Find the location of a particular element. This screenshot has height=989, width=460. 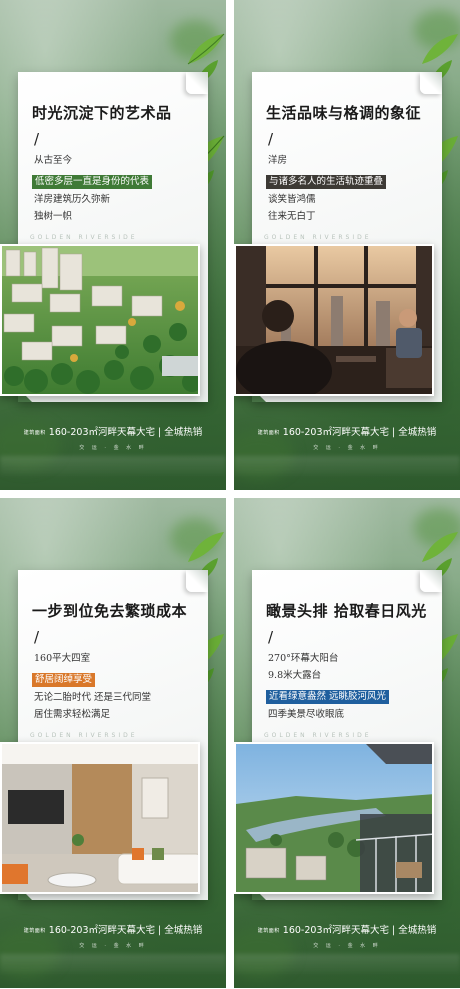

headline: 时光沉淀下的艺术品 is located at coordinates (102, 113).